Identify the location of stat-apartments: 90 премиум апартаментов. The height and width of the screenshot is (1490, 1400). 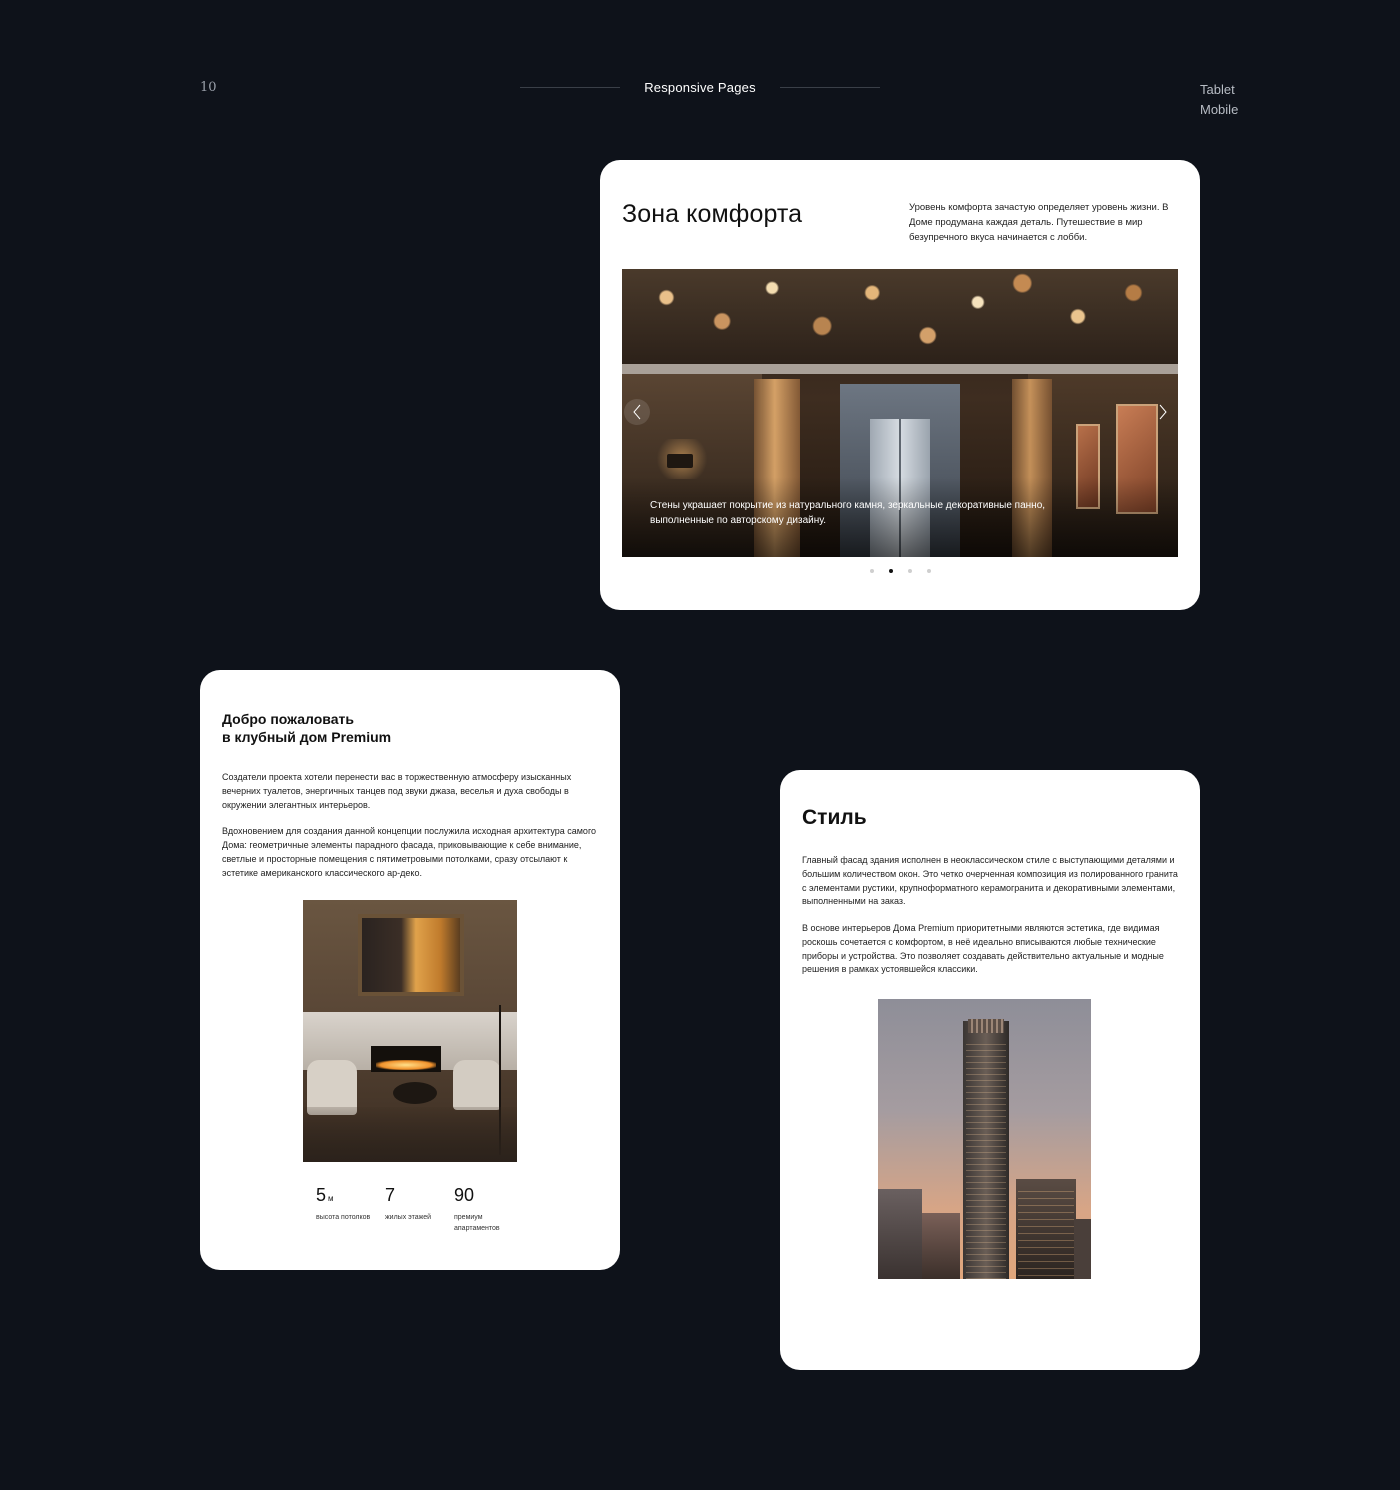
(488, 1209).